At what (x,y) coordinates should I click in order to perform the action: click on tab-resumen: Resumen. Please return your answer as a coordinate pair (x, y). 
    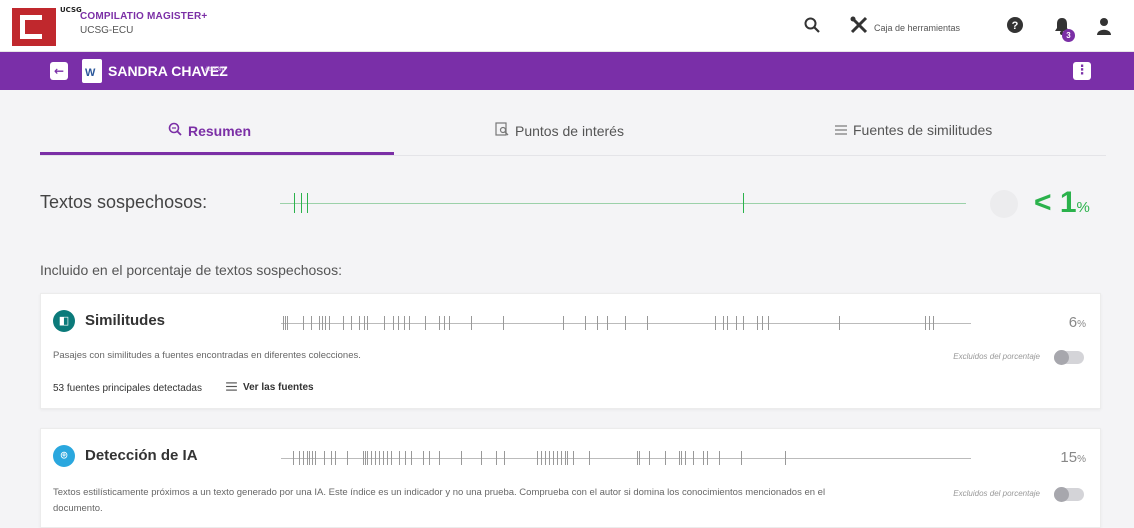
    Looking at the image, I should click on (209, 130).